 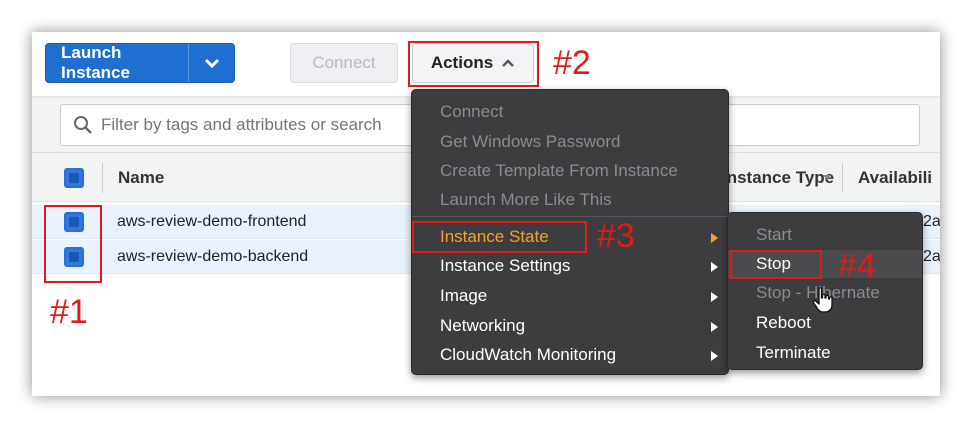 I want to click on menu-item-connect: Connect, so click(x=570, y=112).